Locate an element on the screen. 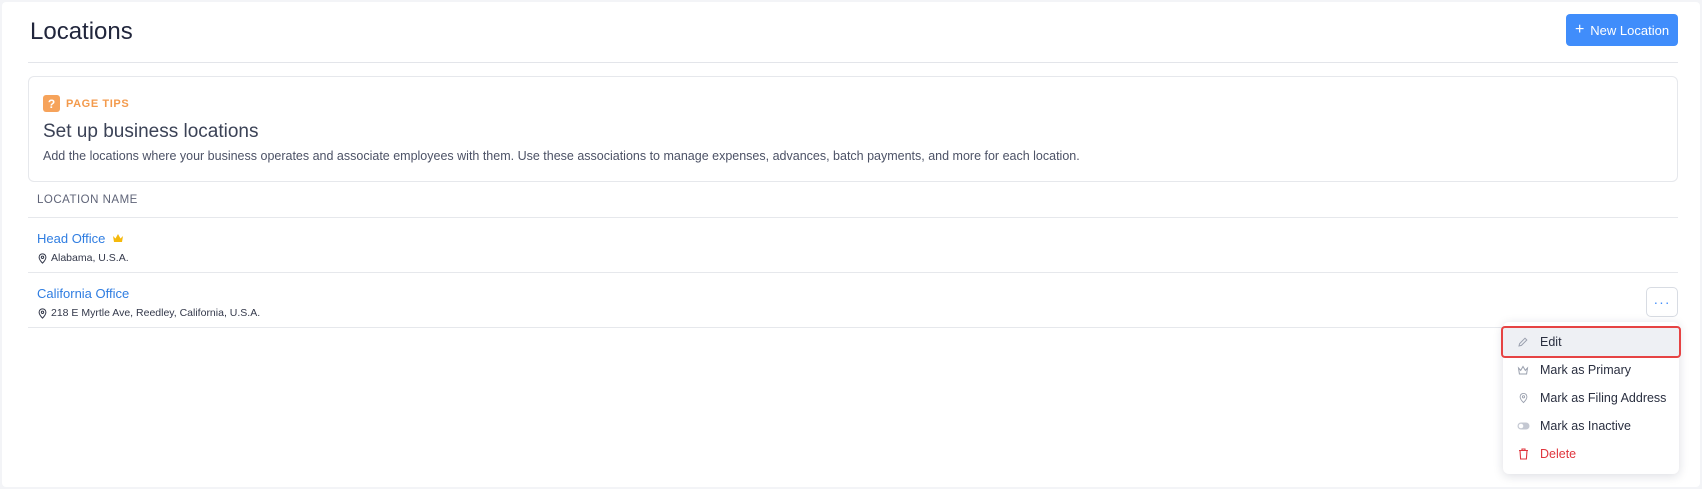 The height and width of the screenshot is (489, 1702). table-divider is located at coordinates (853, 327).